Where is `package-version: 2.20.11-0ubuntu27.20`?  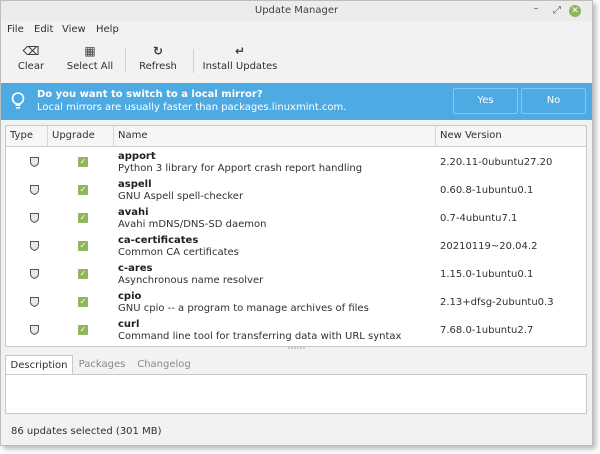 package-version: 2.20.11-0ubuntu27.20 is located at coordinates (496, 162).